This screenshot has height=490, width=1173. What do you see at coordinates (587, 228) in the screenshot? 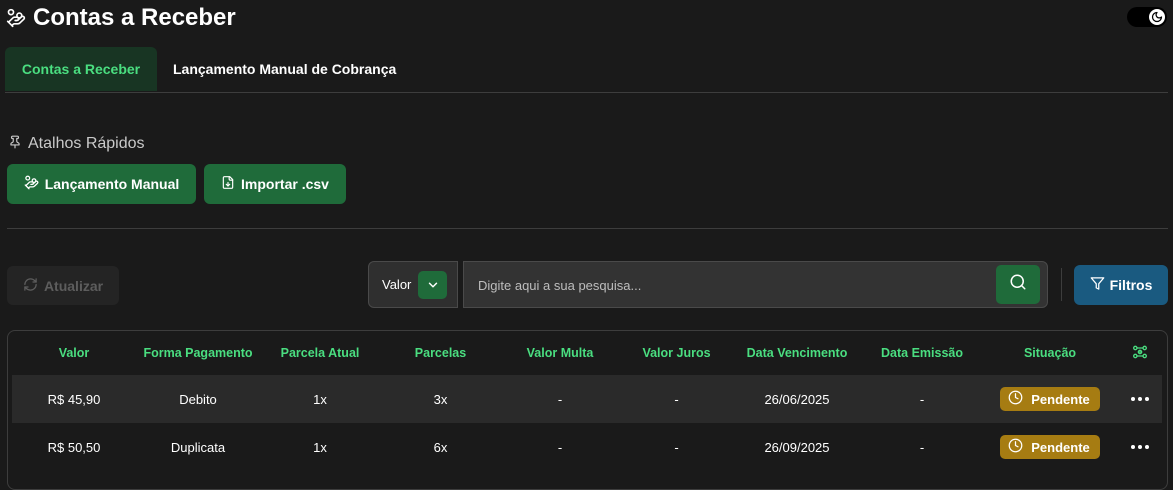
I see `section-divider` at bounding box center [587, 228].